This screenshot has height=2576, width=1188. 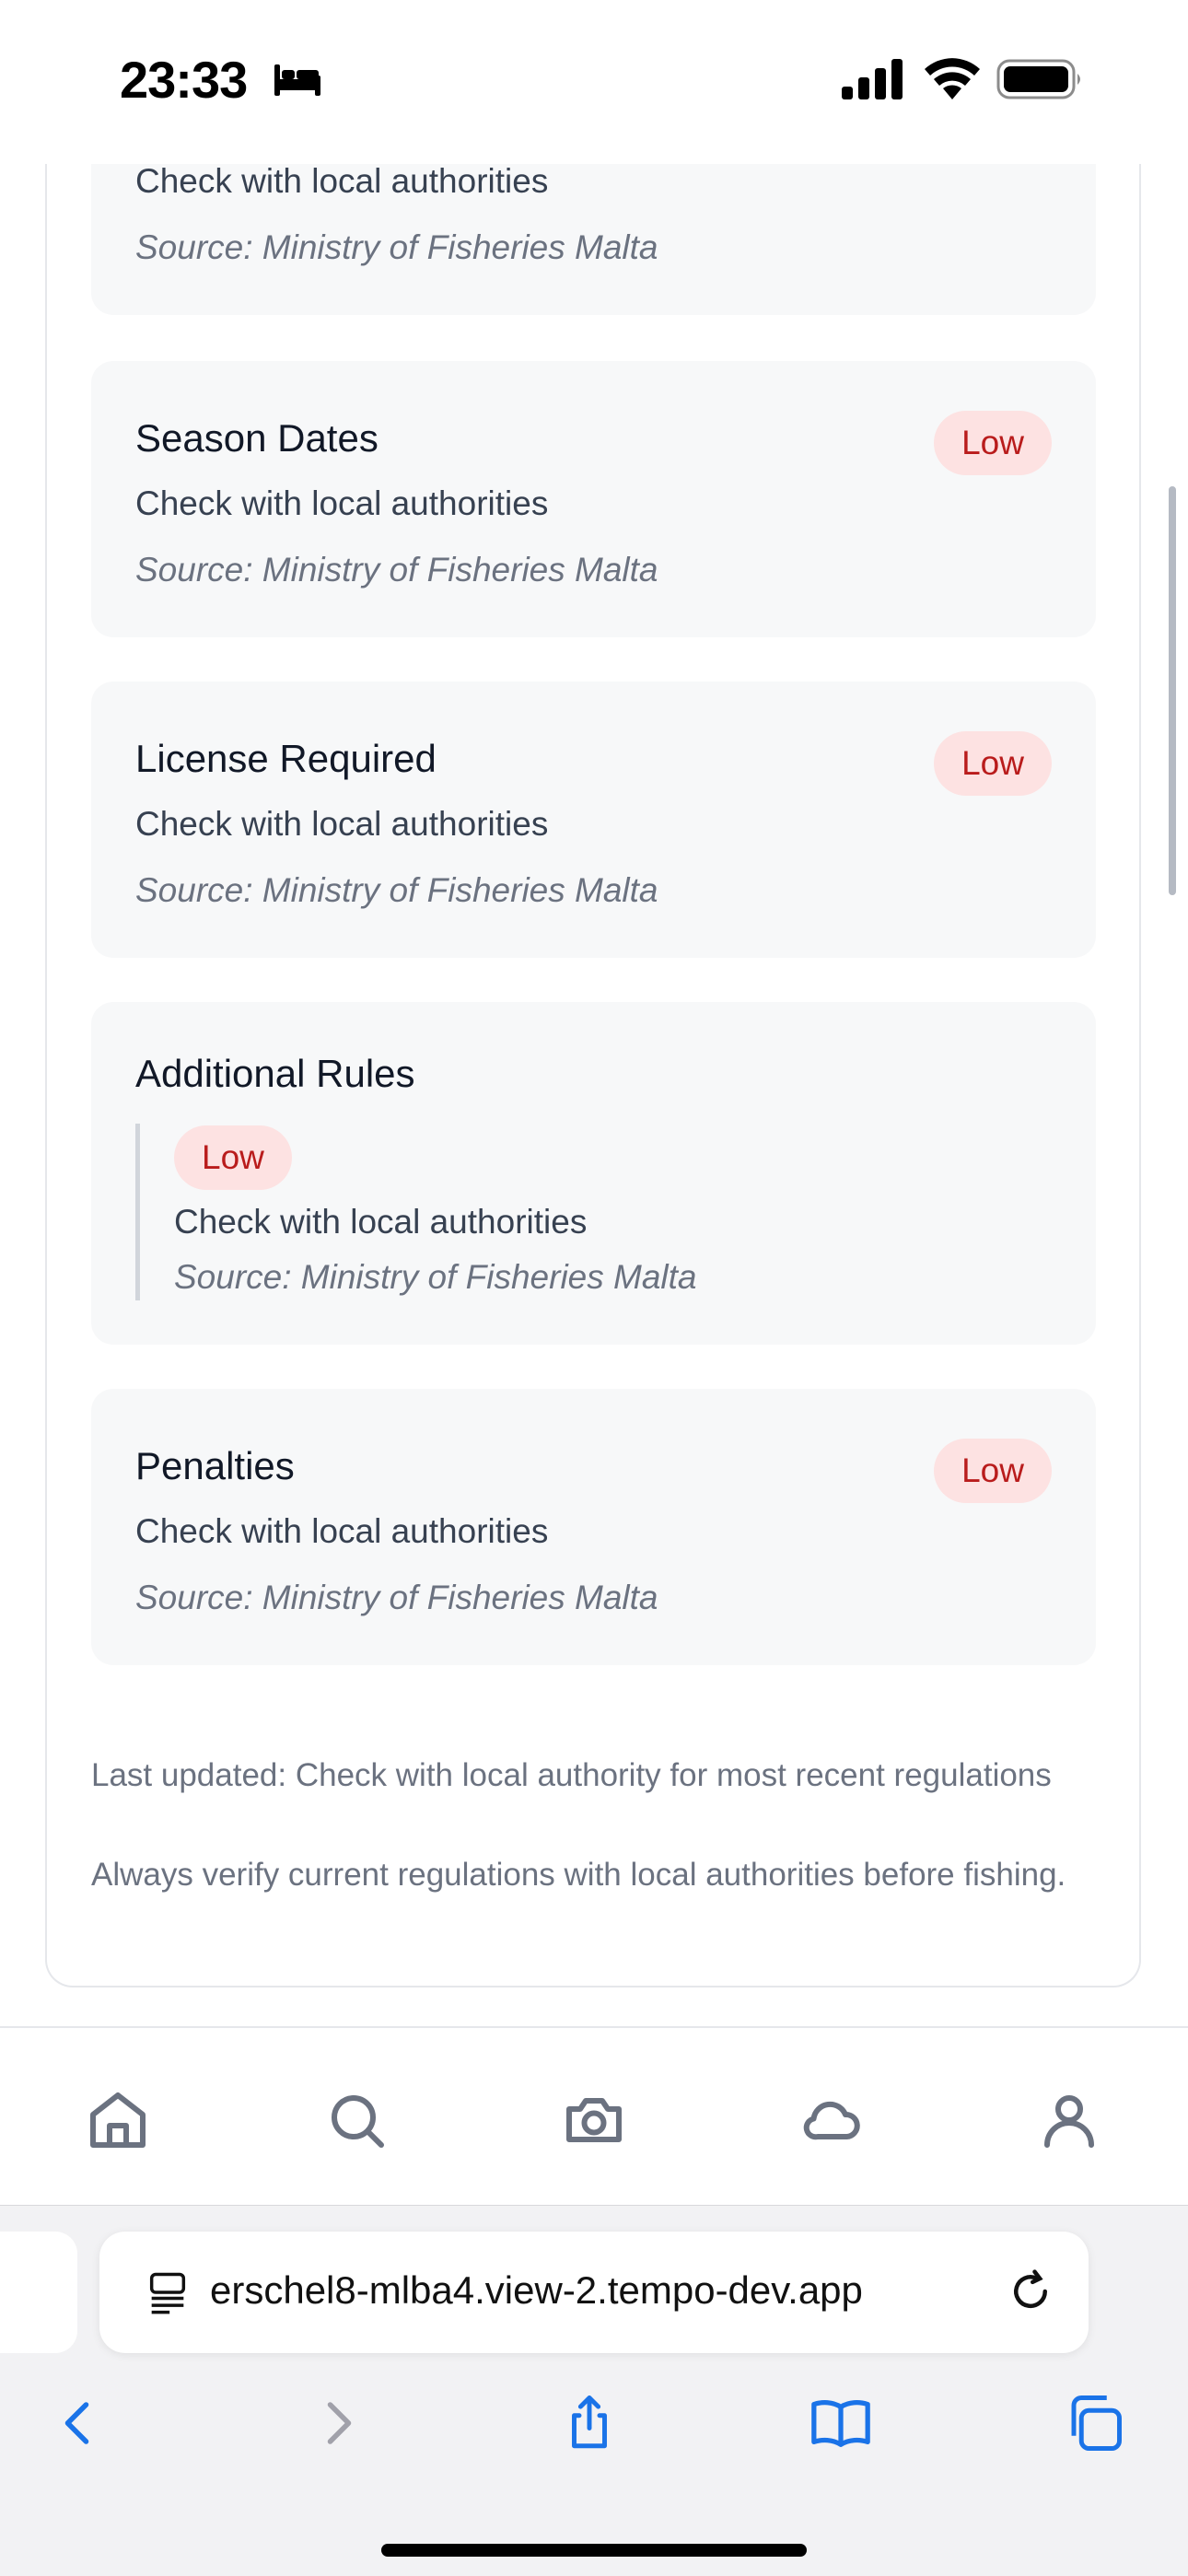 I want to click on nav-profile-button, so click(x=1069, y=2120).